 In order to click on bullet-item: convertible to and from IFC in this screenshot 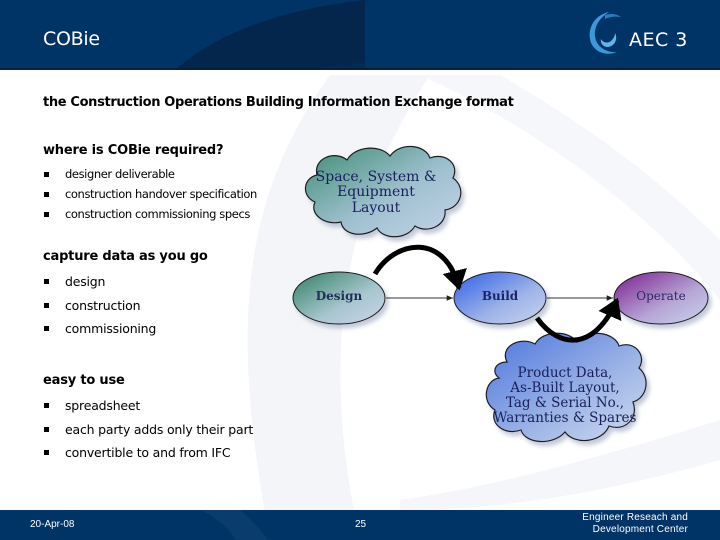, I will do `click(148, 453)`.